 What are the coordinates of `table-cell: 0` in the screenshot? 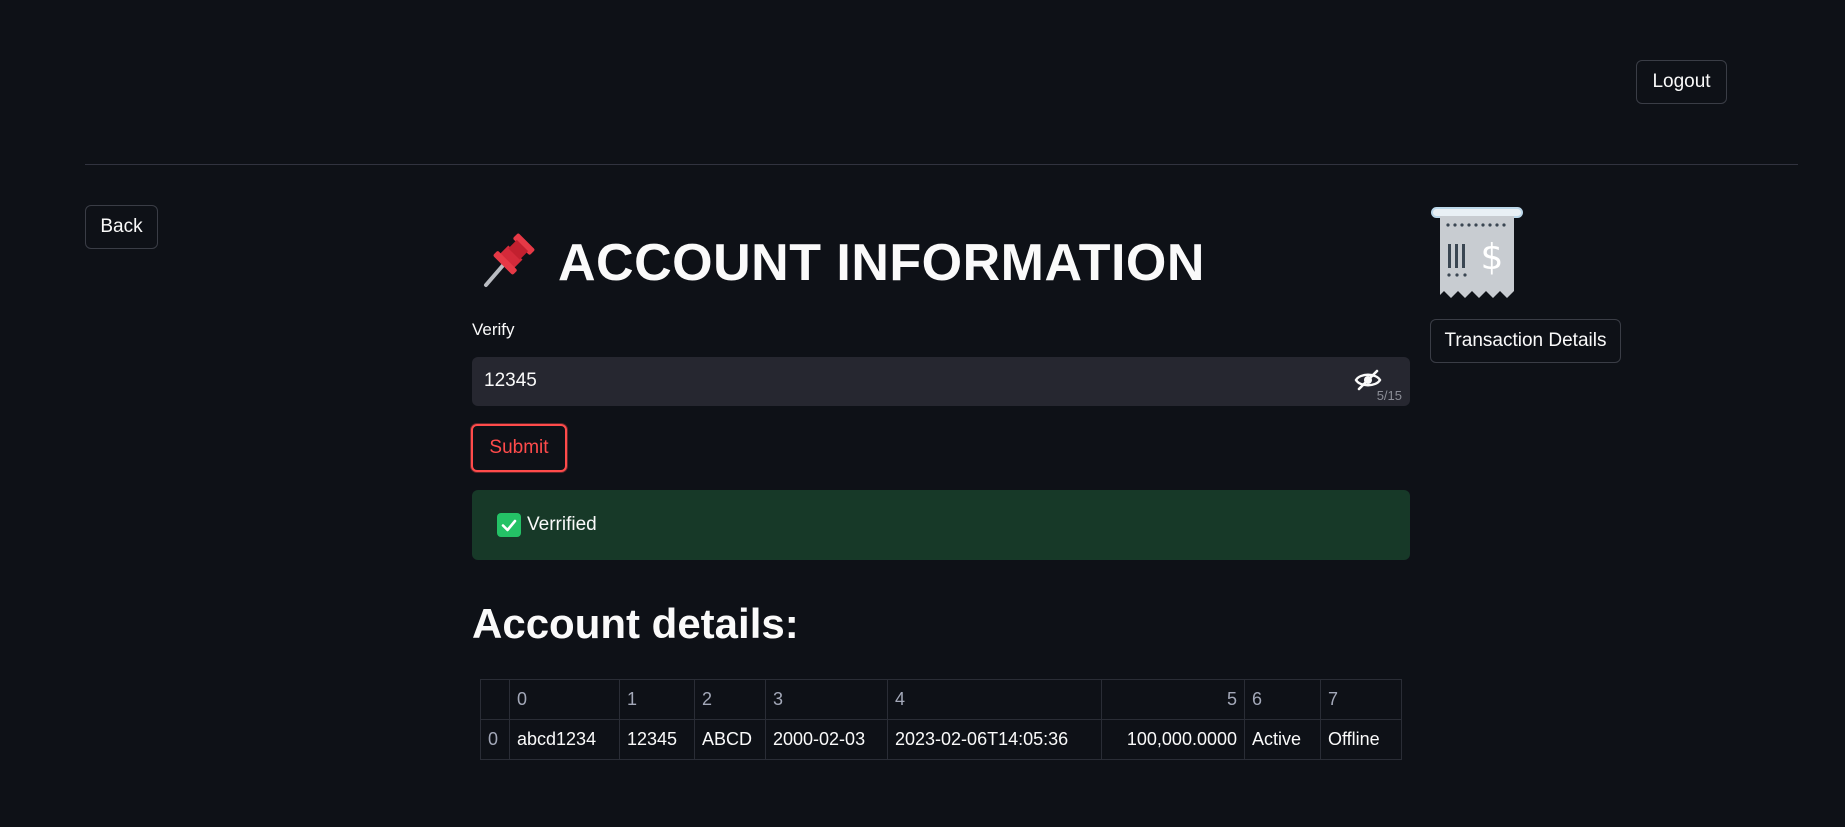 It's located at (495, 739).